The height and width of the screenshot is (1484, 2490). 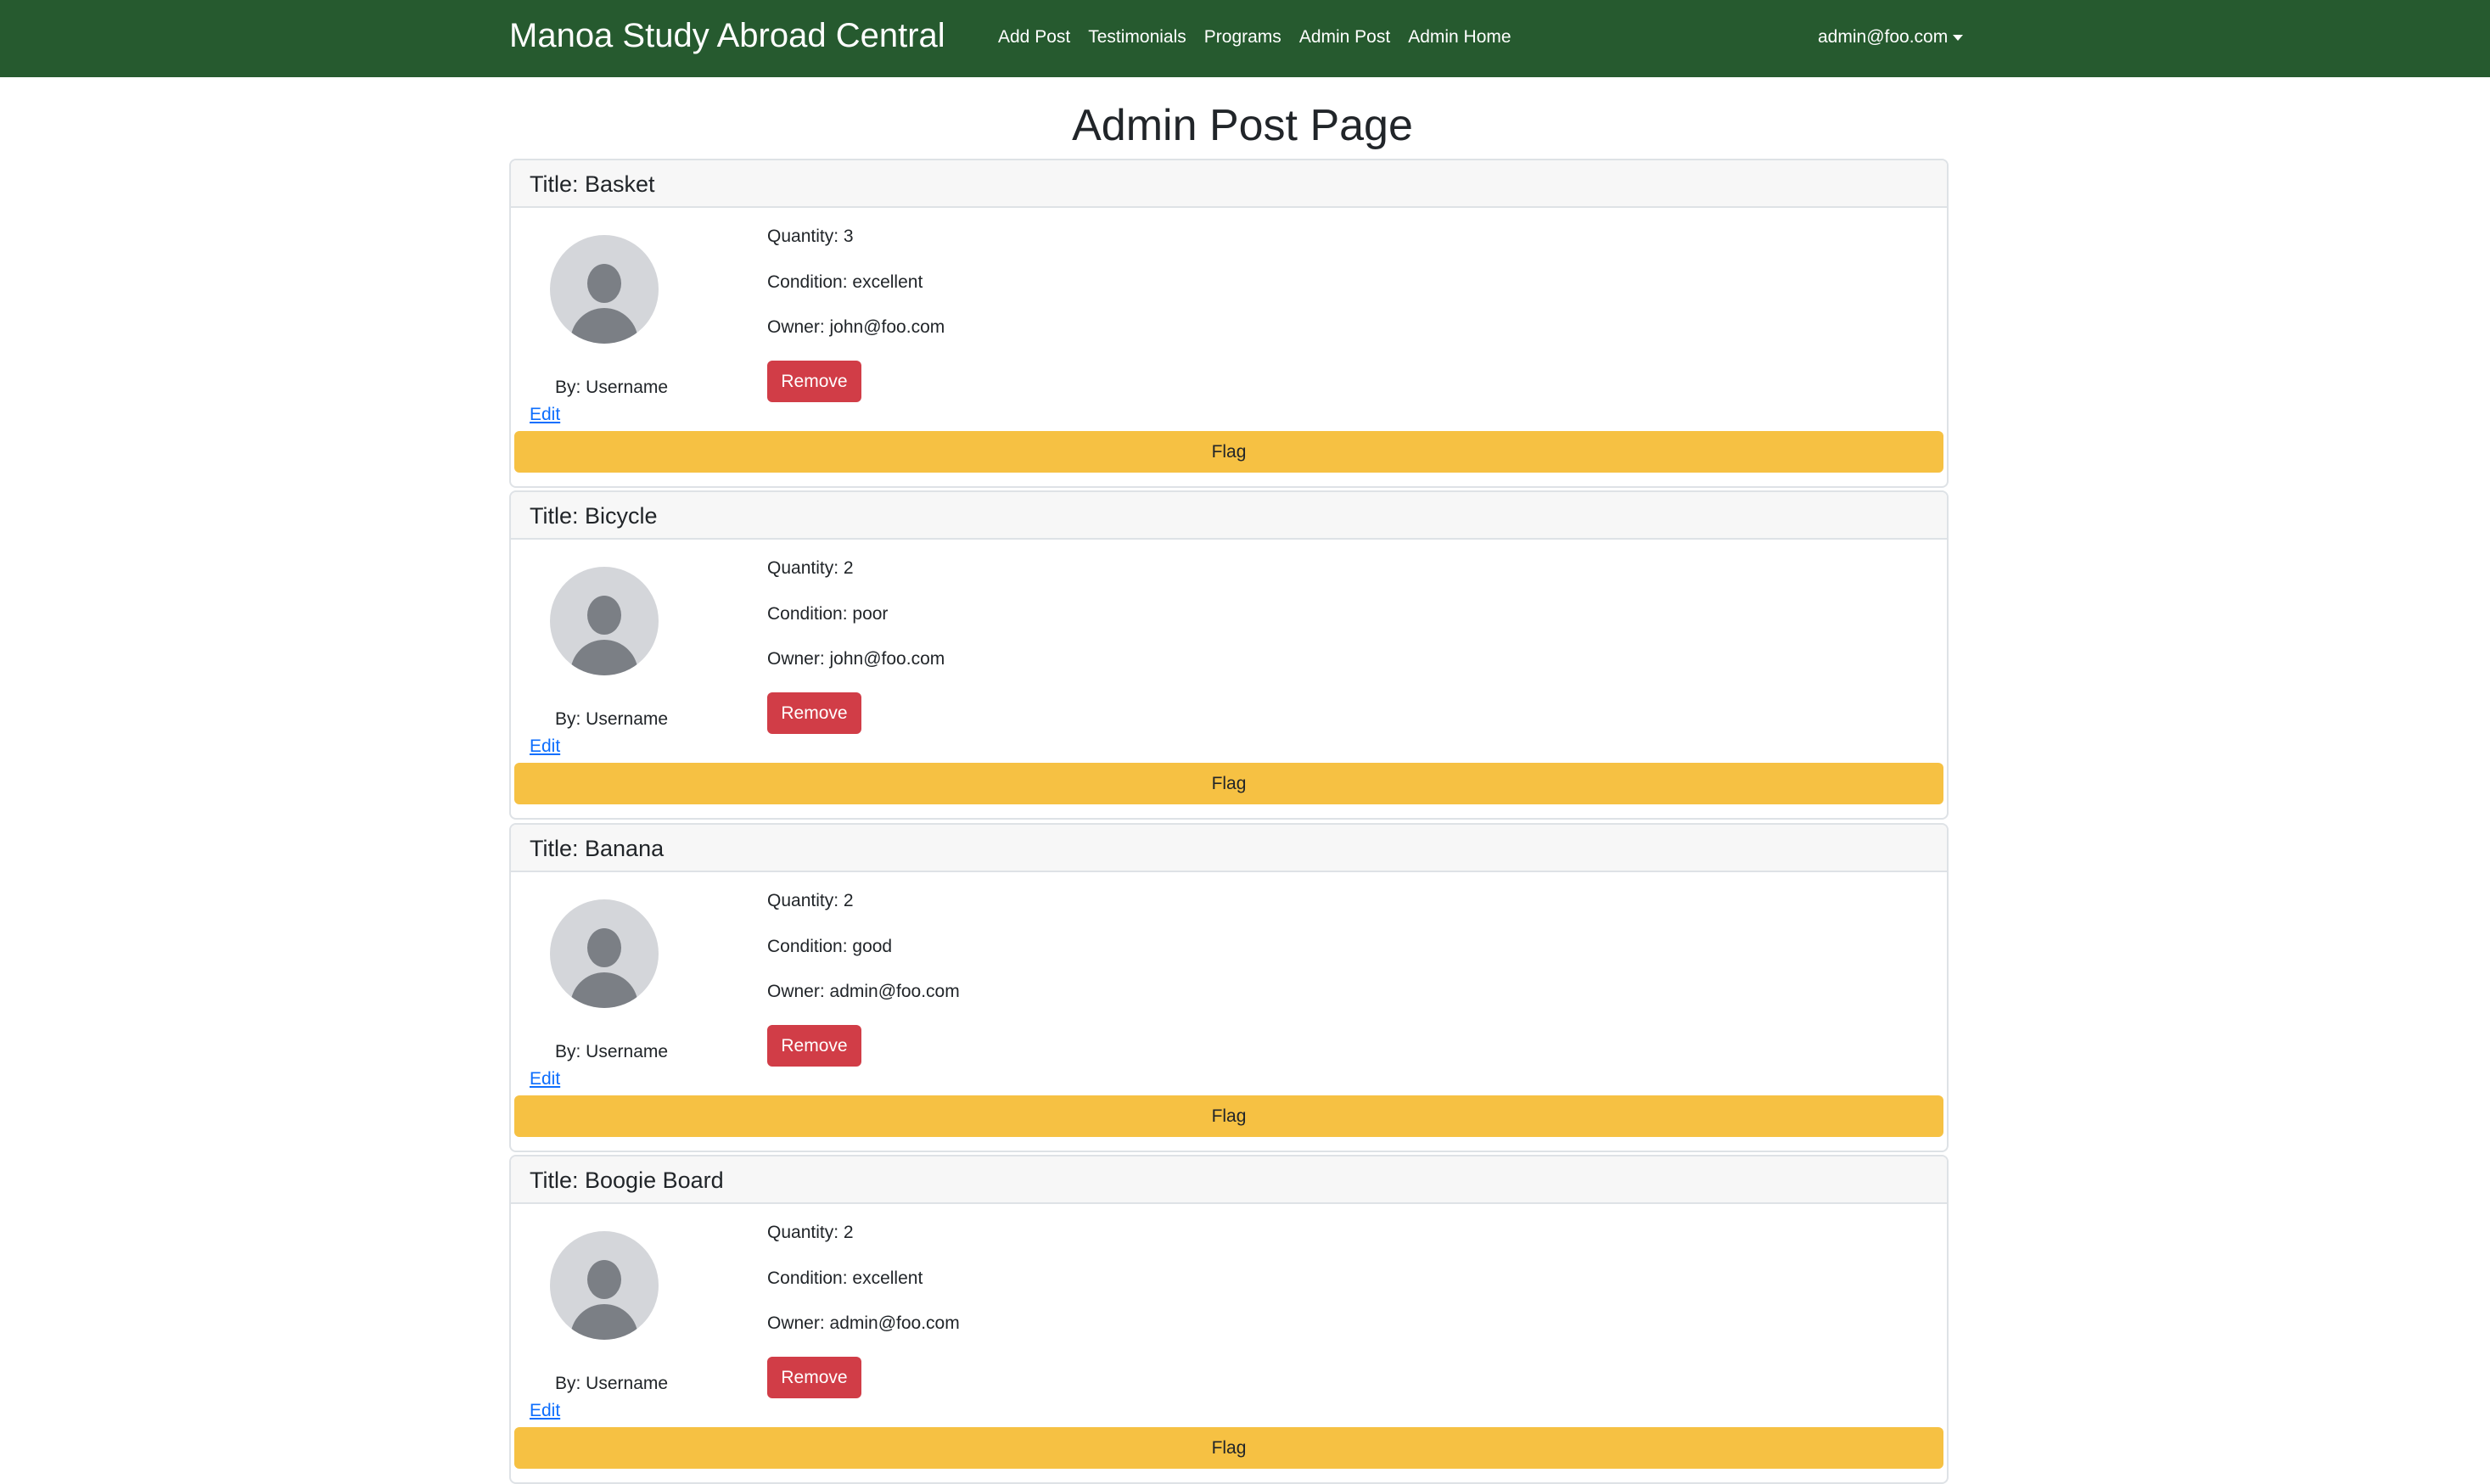 I want to click on post-condition: Condition: good, so click(x=830, y=946).